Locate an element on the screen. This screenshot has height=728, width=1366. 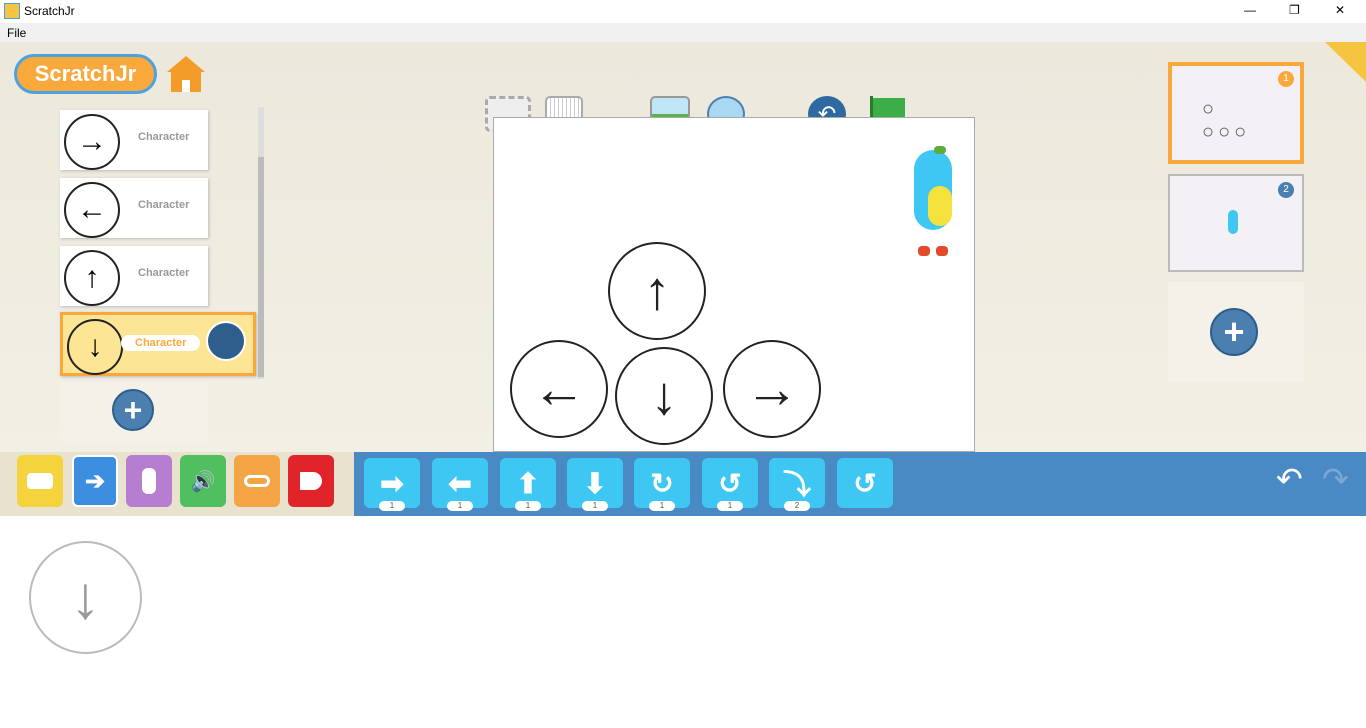
add-page-button: + is located at coordinates (1234, 332).